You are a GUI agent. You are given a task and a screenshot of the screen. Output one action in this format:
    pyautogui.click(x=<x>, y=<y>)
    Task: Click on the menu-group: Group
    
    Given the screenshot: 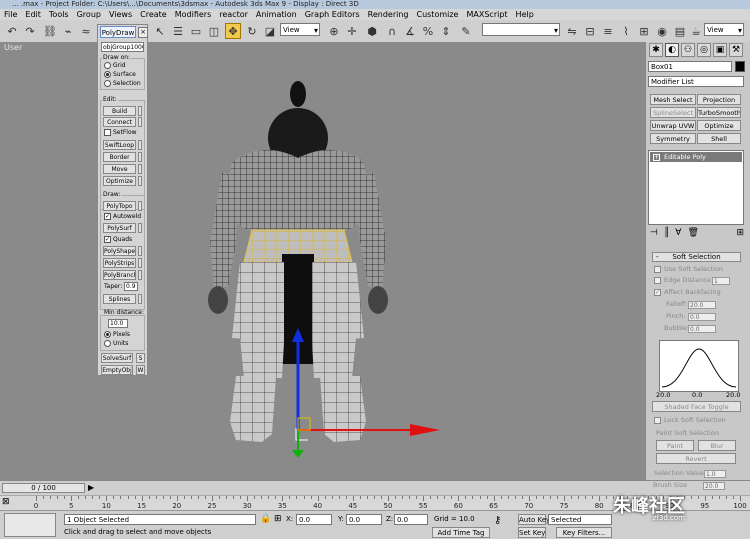 What is the action you would take?
    pyautogui.click(x=89, y=14)
    